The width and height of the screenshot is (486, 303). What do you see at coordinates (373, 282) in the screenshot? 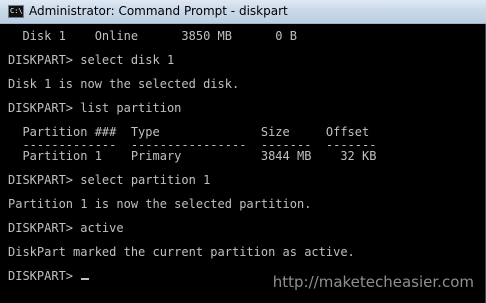
I see `watermark-text: http://maketecheasier.com` at bounding box center [373, 282].